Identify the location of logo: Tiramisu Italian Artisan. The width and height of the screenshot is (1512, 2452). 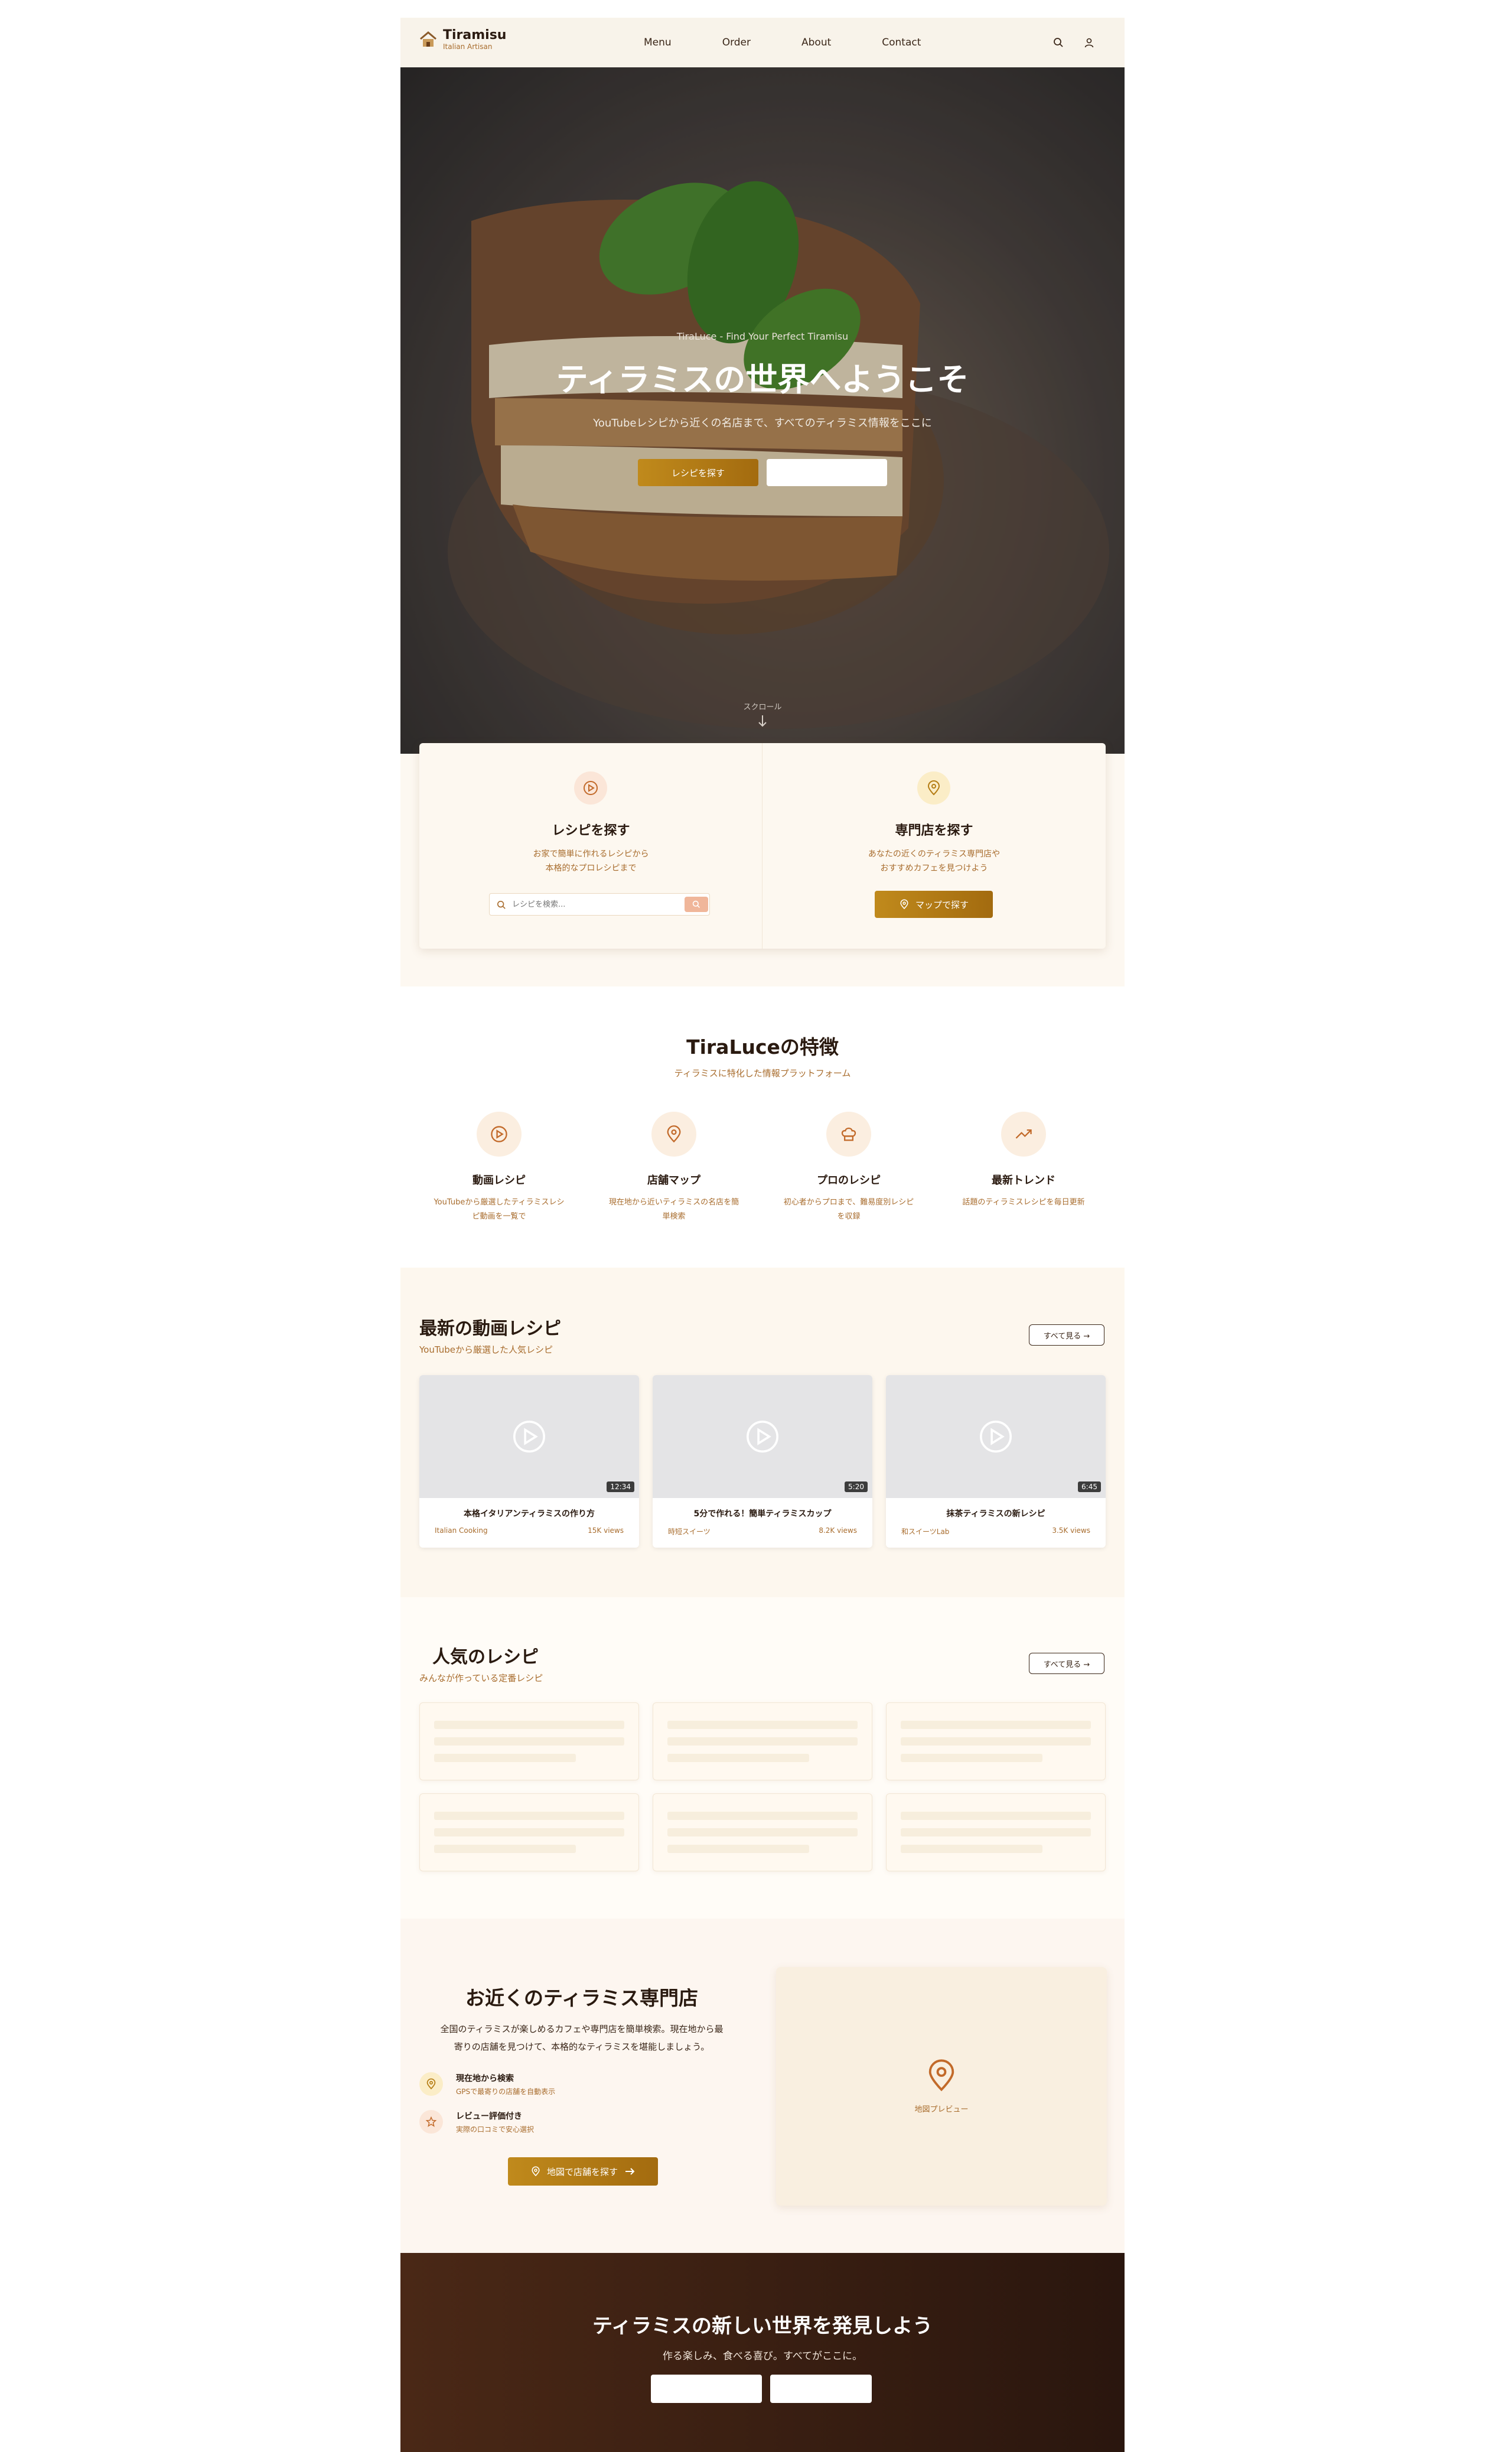
(462, 39).